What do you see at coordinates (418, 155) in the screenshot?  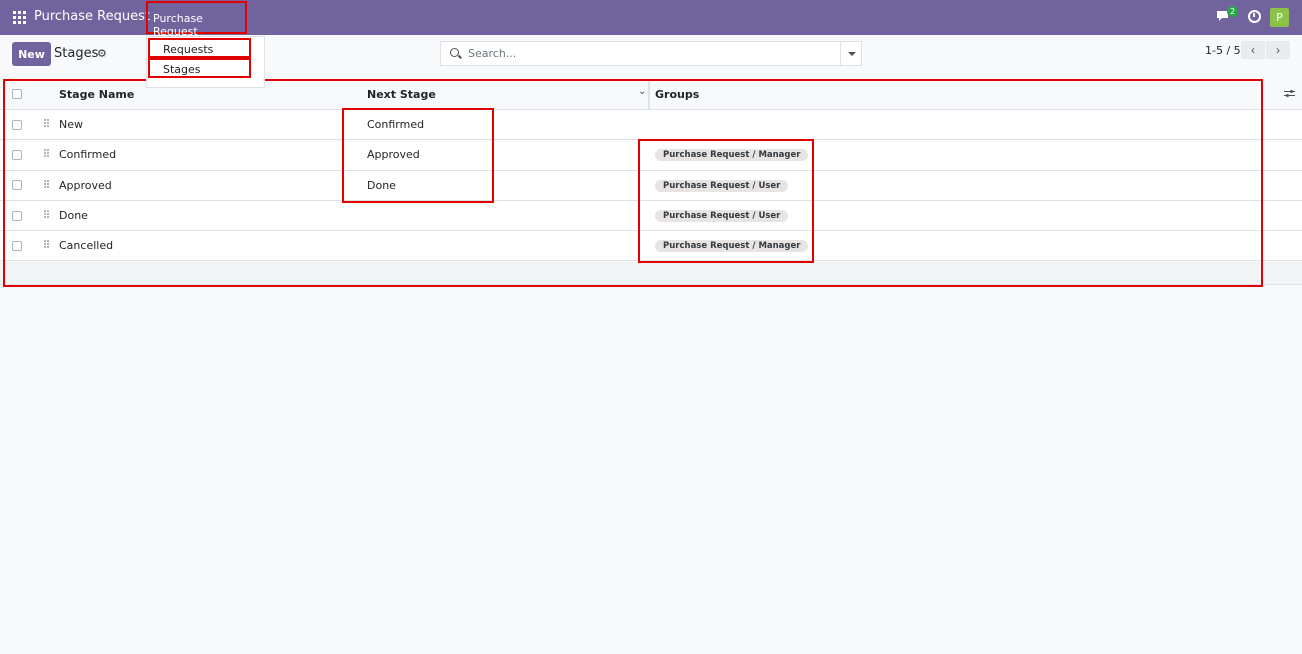 I see `next-stage-highlight-box` at bounding box center [418, 155].